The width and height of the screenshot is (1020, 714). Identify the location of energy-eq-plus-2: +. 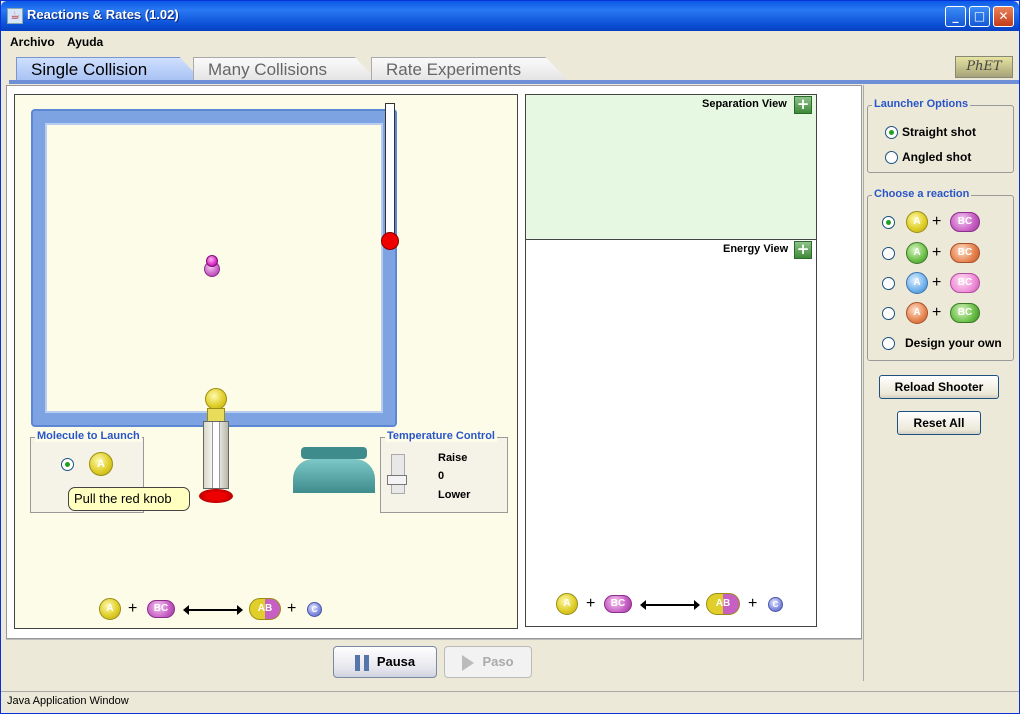
(753, 603).